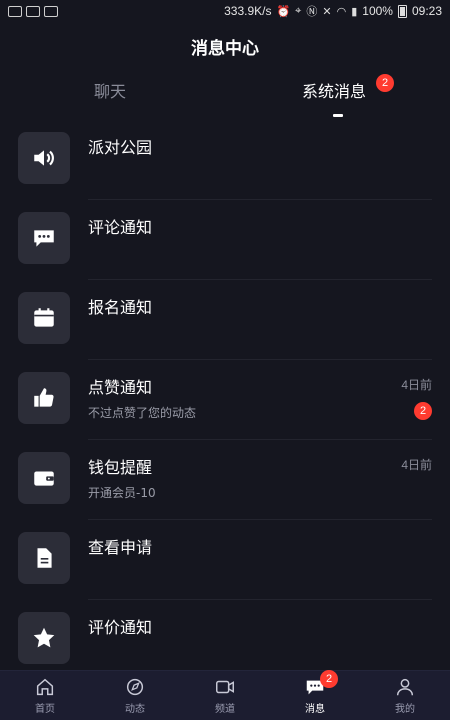  What do you see at coordinates (122, 493) in the screenshot?
I see `item-subtitle: 开通会员-10` at bounding box center [122, 493].